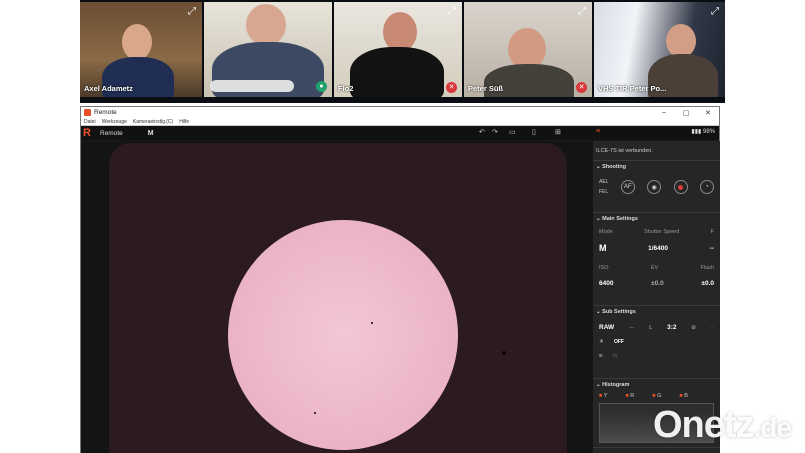 Image resolution: width=805 pixels, height=453 pixels. I want to click on channel-b: B, so click(683, 396).